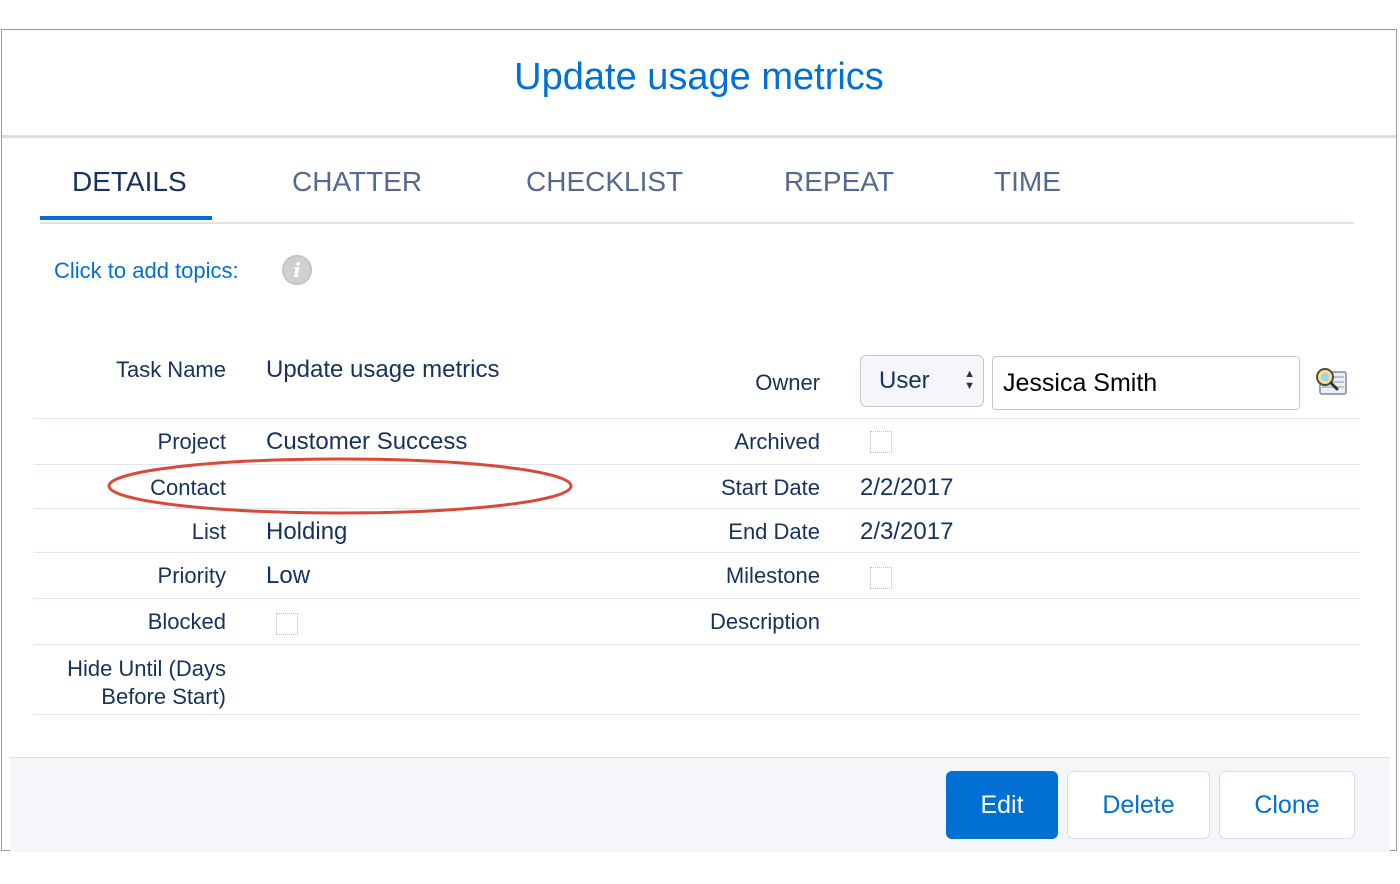  What do you see at coordinates (163, 696) in the screenshot?
I see `hide-until-label-line2: Before Start)` at bounding box center [163, 696].